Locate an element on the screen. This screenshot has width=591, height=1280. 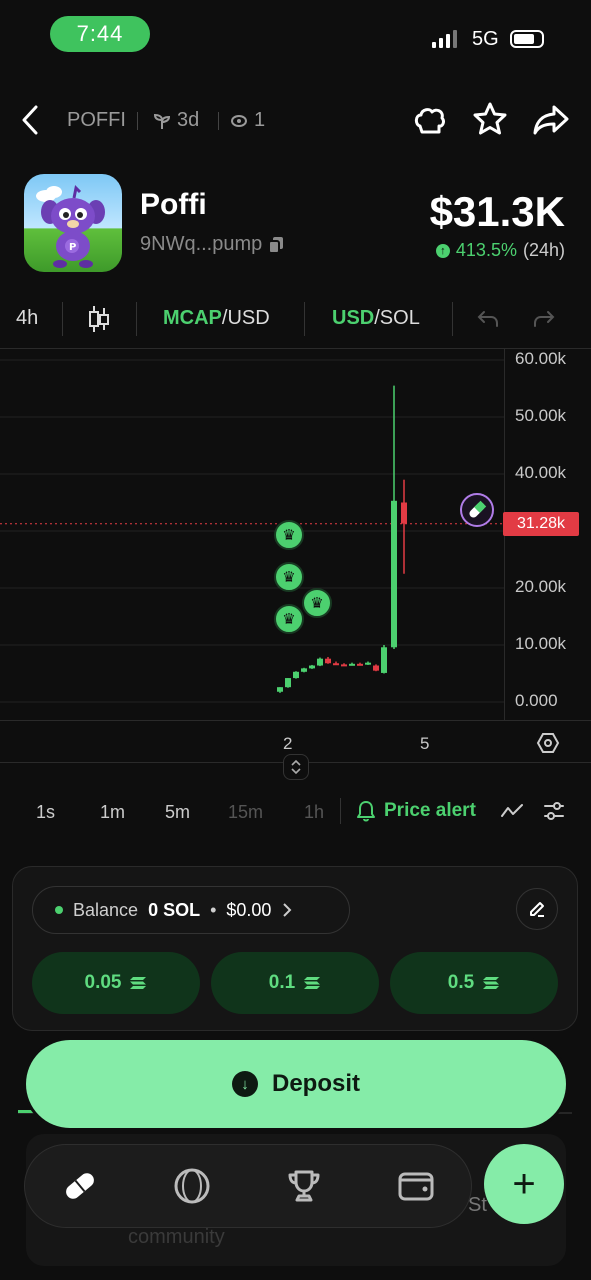
sliders-icon is located at coordinates (554, 811).